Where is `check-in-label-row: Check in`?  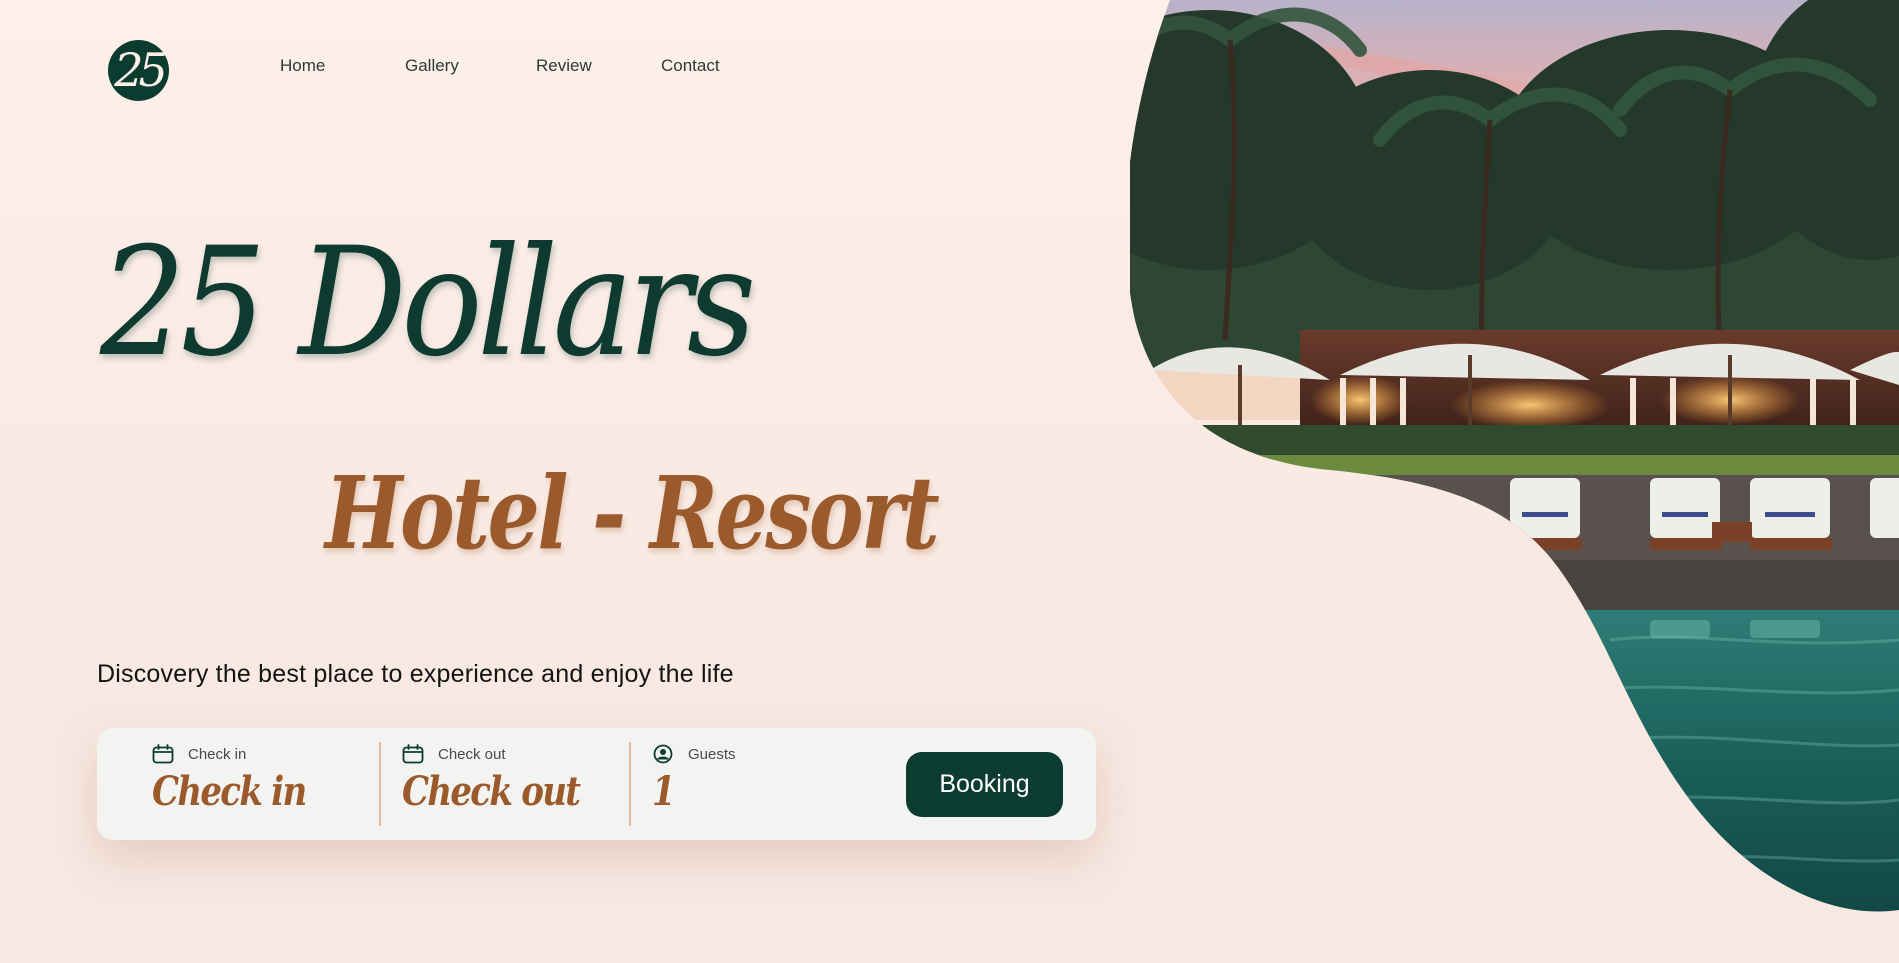
check-in-label-row: Check in is located at coordinates (262, 754).